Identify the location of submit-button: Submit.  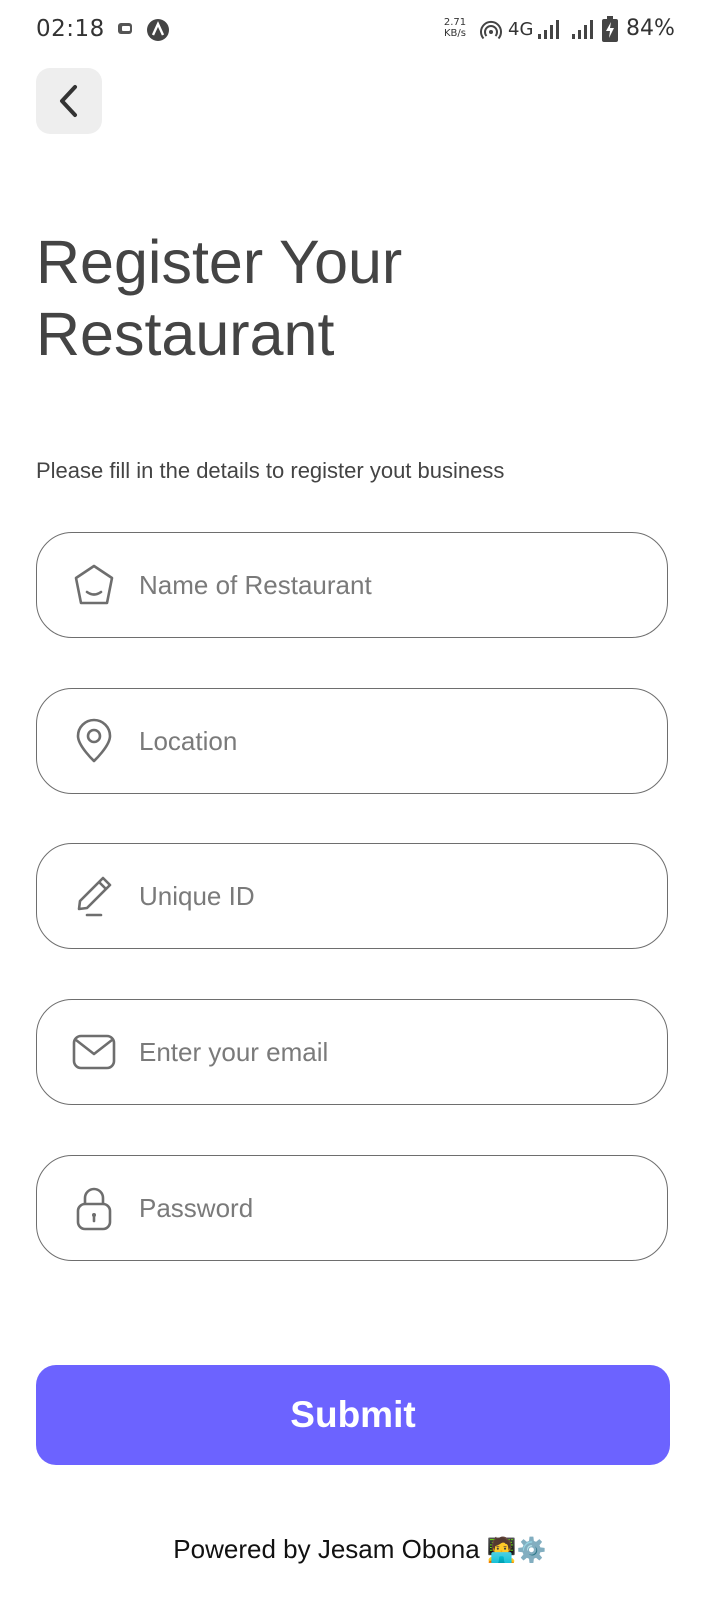
(353, 1415).